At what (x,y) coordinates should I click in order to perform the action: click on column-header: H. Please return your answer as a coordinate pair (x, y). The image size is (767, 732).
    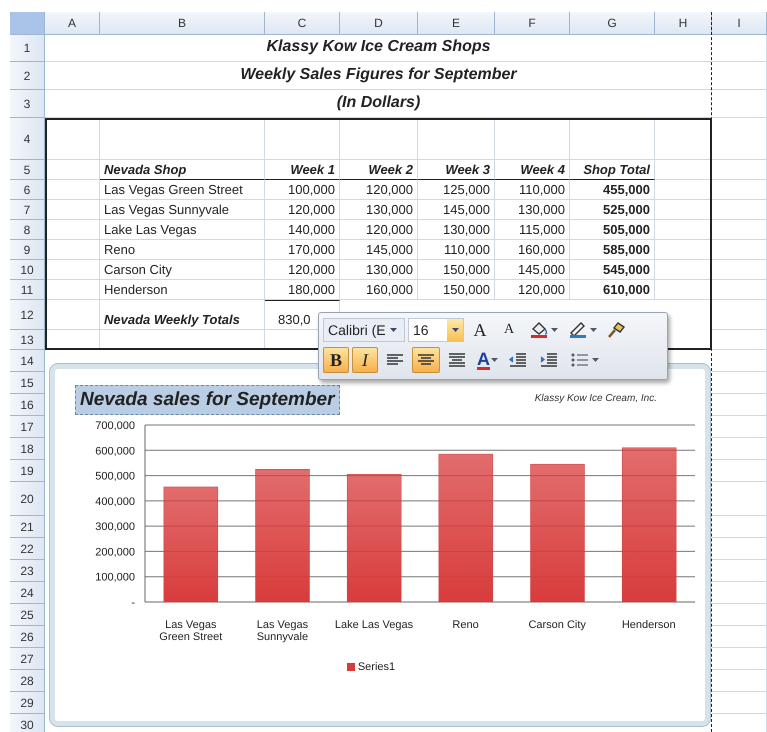
    Looking at the image, I should click on (683, 23).